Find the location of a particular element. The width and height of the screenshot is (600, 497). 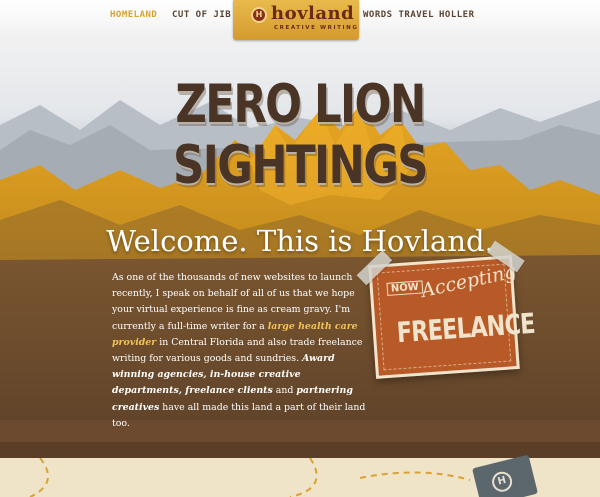

h-badge-icon: H is located at coordinates (502, 481).